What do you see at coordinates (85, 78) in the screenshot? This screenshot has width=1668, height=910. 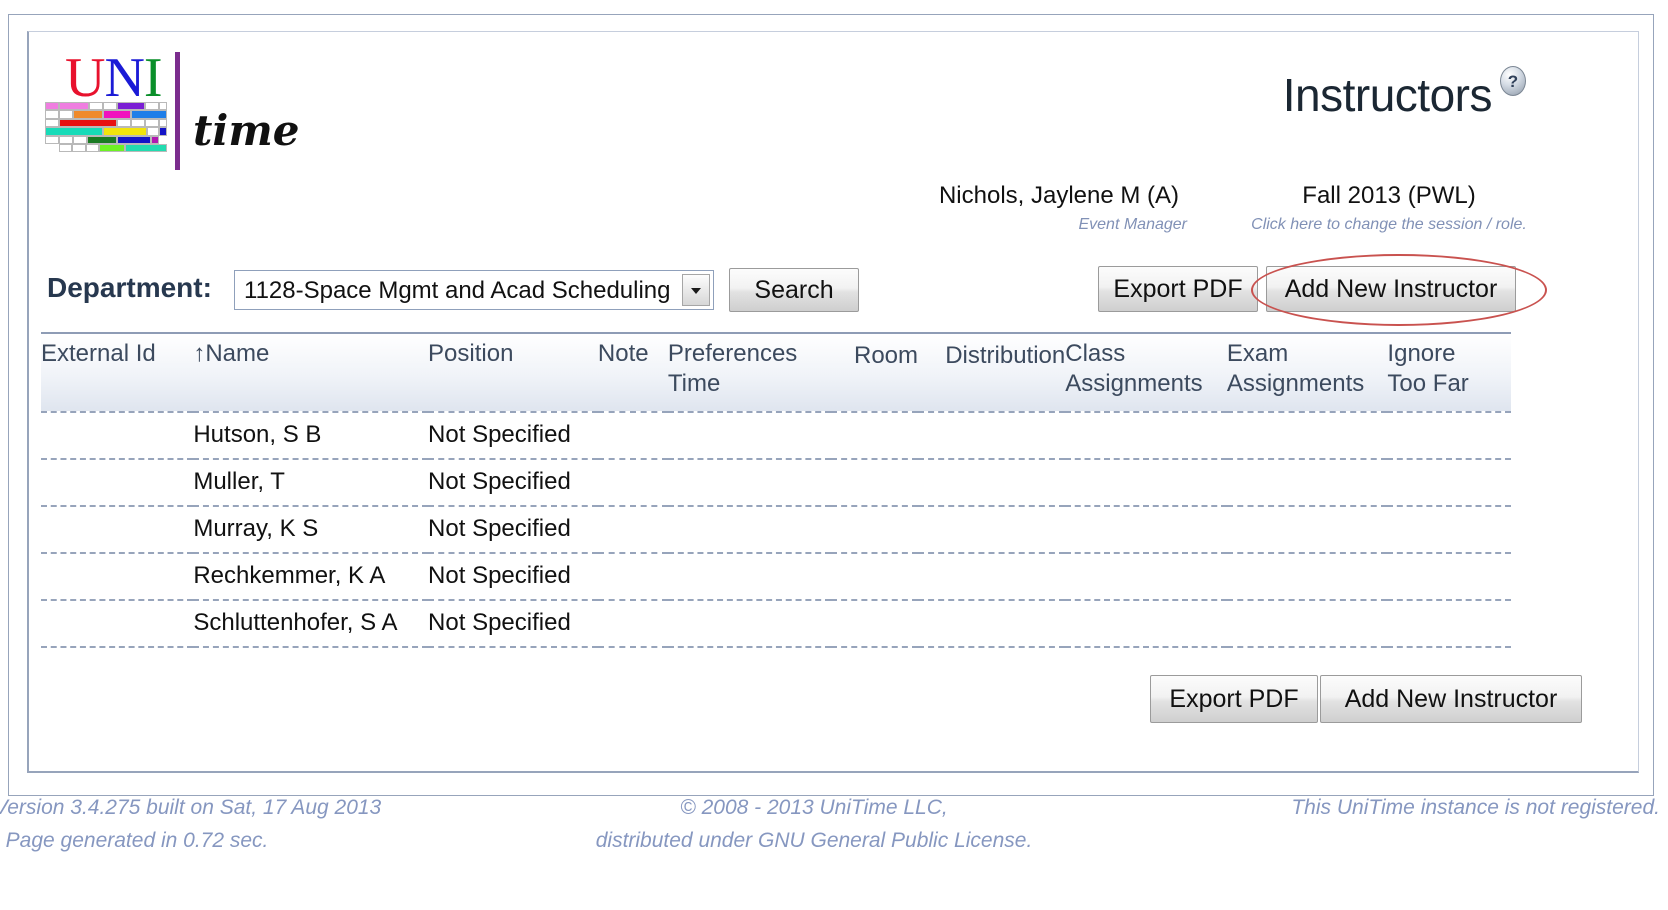 I see `logo-letter-u: U` at bounding box center [85, 78].